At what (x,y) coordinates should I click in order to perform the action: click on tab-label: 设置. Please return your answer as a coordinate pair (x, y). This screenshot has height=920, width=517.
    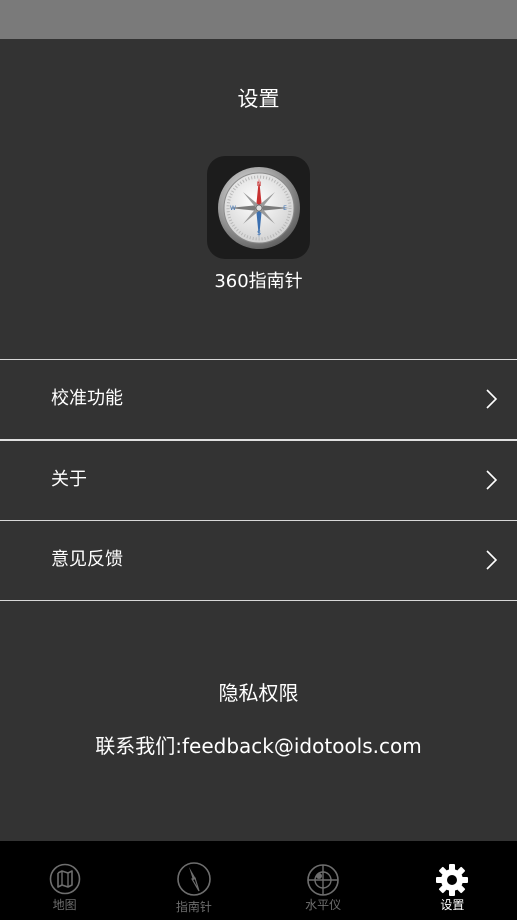
    Looking at the image, I should click on (452, 905).